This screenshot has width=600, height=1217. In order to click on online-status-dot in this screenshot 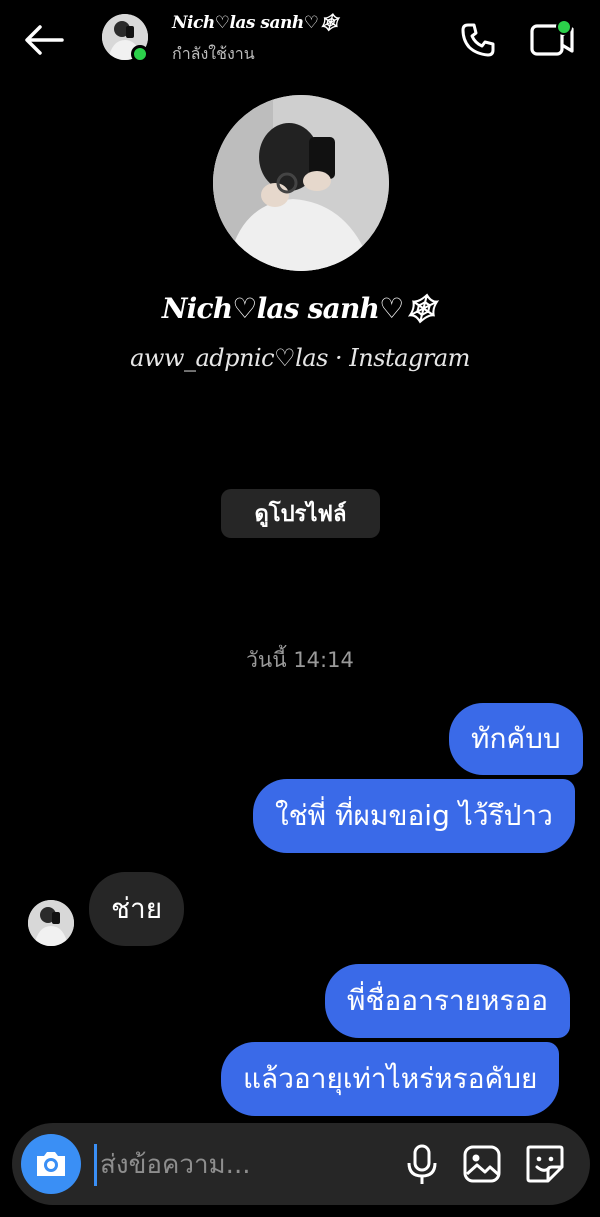, I will do `click(140, 54)`.